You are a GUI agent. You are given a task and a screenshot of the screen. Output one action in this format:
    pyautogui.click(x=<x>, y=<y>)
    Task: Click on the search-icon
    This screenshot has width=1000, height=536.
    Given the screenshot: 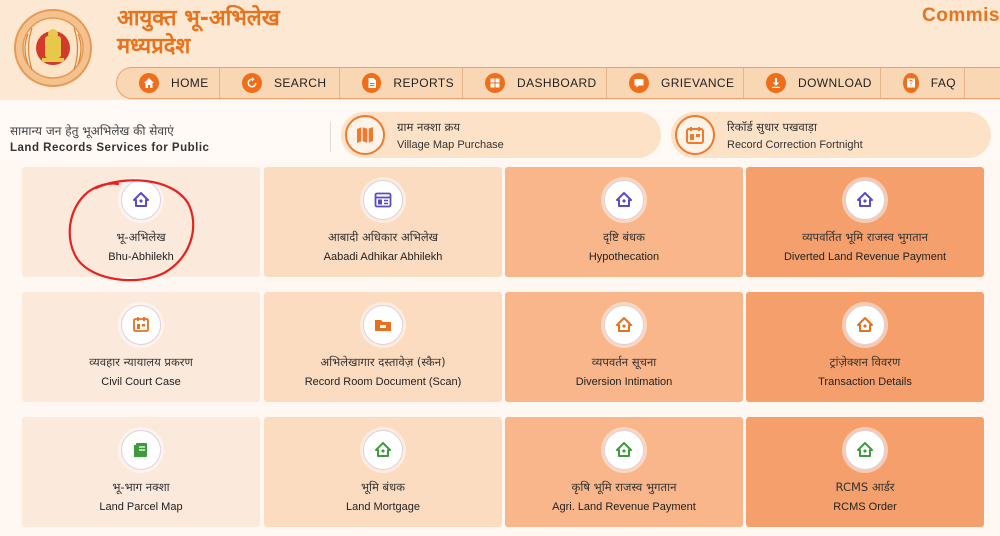 What is the action you would take?
    pyautogui.click(x=252, y=83)
    